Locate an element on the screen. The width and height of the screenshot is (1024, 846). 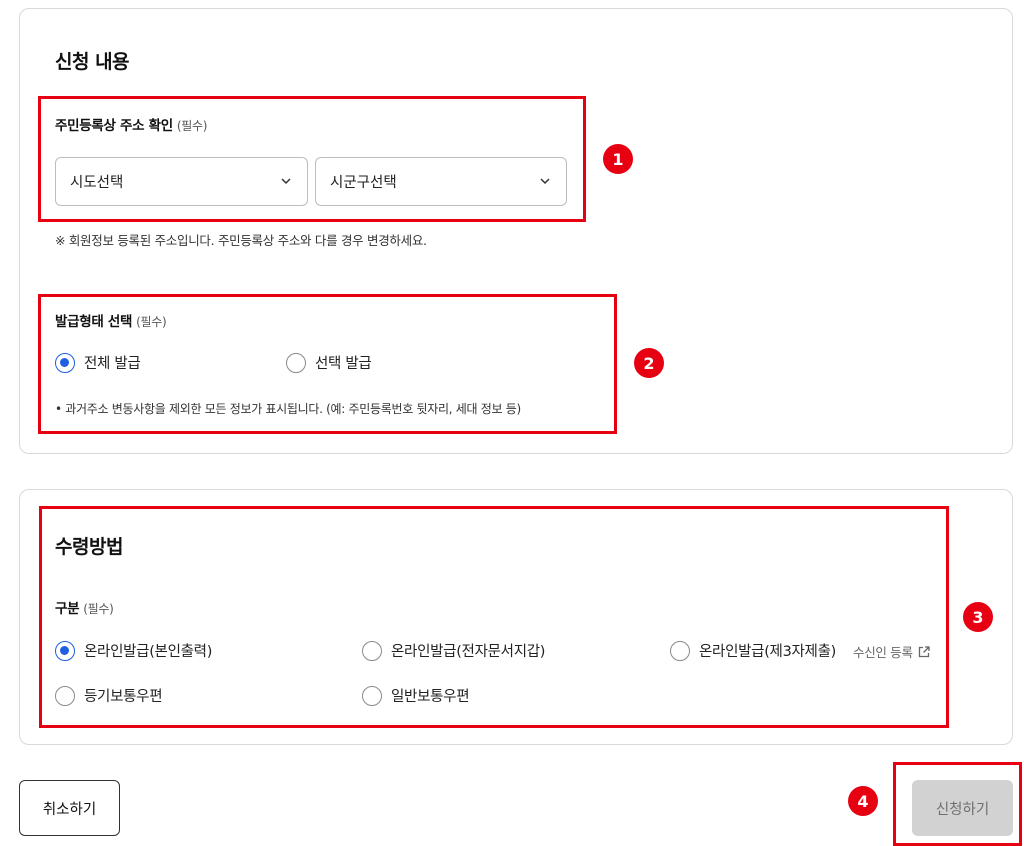
application-section-title: 신청 내용 is located at coordinates (92, 62).